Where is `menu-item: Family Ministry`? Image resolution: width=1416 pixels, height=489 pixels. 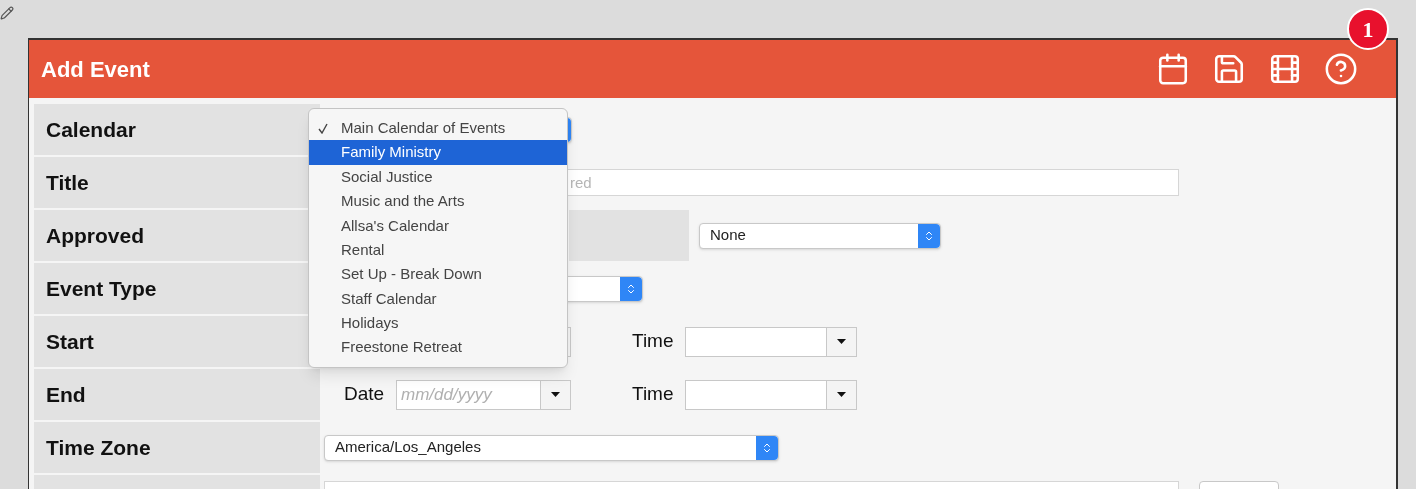
menu-item: Family Ministry is located at coordinates (438, 152).